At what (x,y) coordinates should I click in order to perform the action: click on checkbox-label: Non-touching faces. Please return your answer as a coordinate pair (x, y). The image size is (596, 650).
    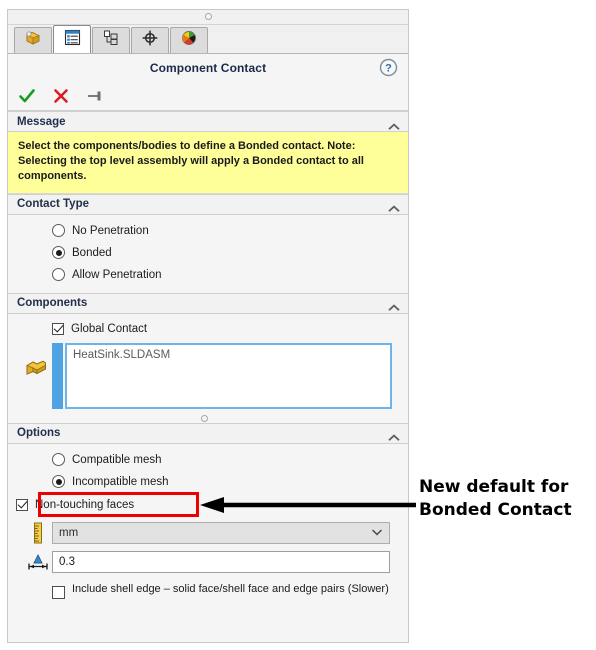
    Looking at the image, I should click on (85, 504).